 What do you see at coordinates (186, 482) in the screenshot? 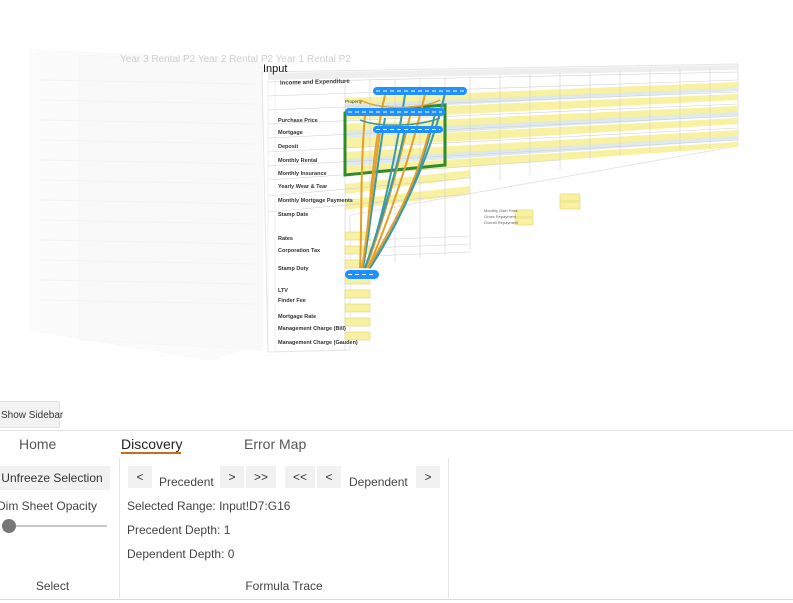
I see `precedent-label: Precedent` at bounding box center [186, 482].